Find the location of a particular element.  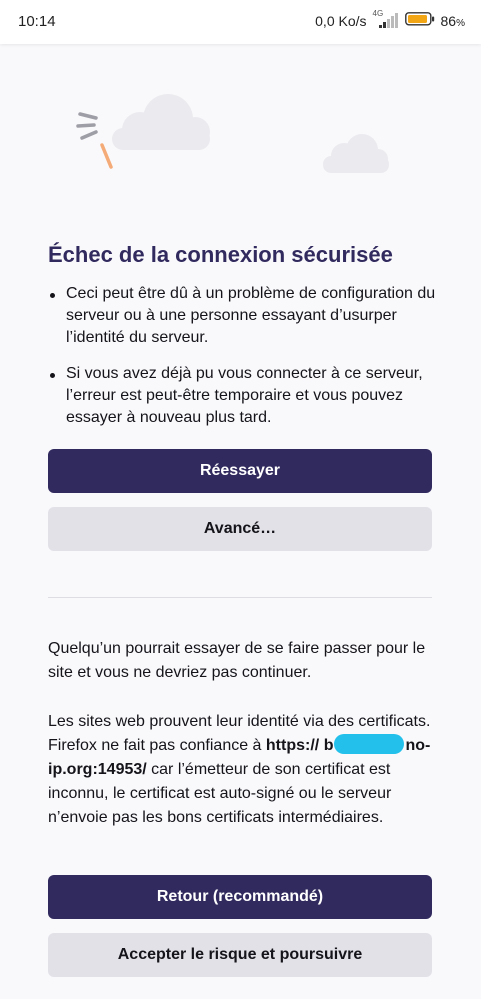

error-title: Échec de la connexion sécurisée is located at coordinates (220, 254).